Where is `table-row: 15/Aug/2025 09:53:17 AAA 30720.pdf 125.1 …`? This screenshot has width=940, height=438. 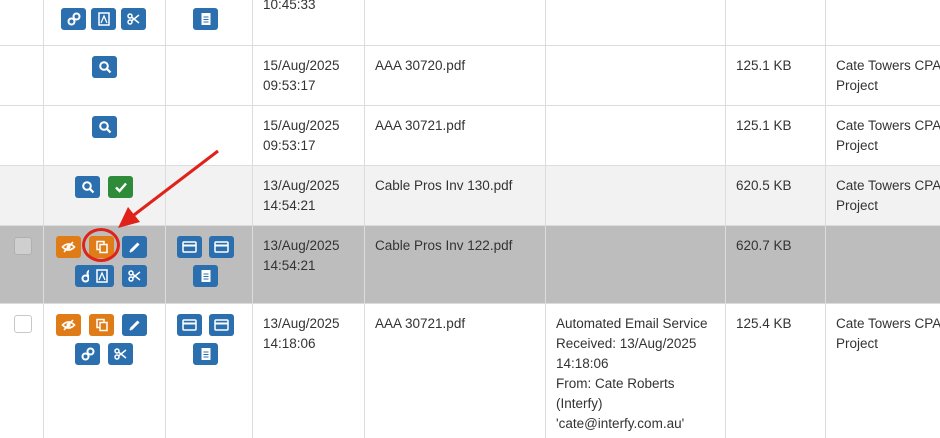 table-row: 15/Aug/2025 09:53:17 AAA 30720.pdf 125.1 … is located at coordinates (470, 76).